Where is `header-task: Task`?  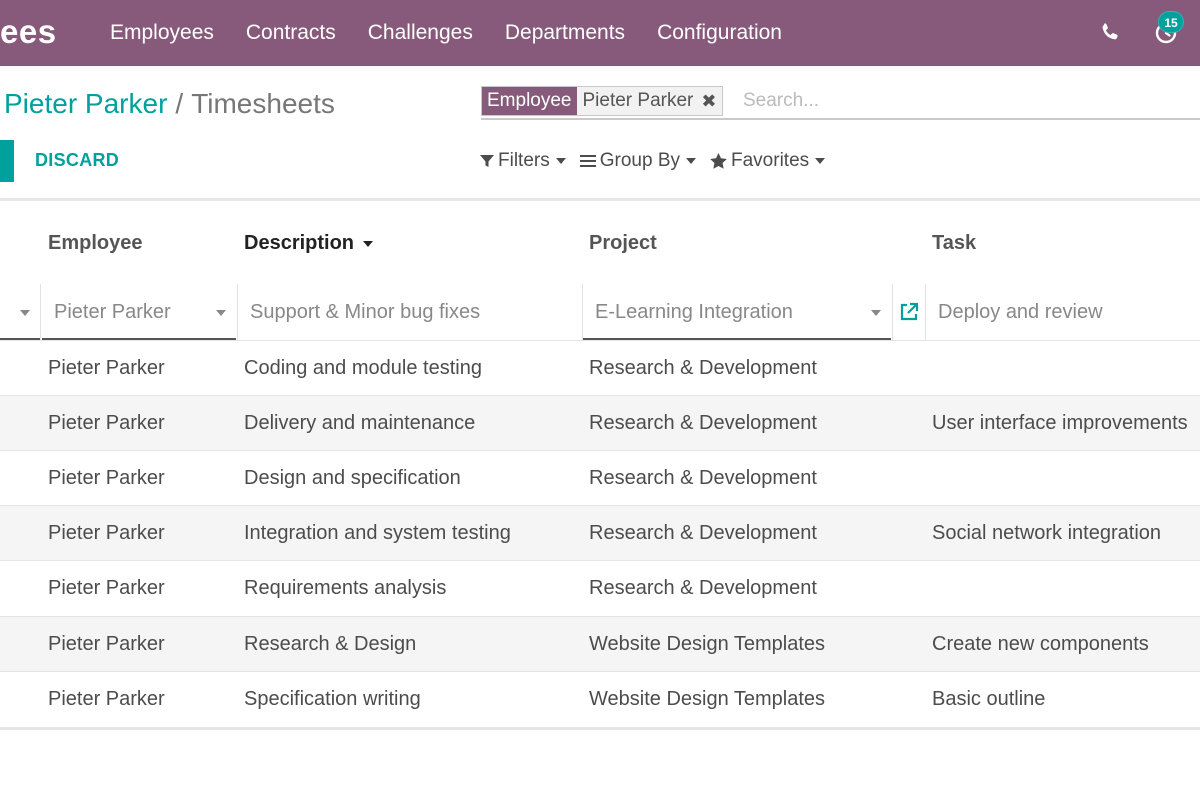 header-task: Task is located at coordinates (954, 243).